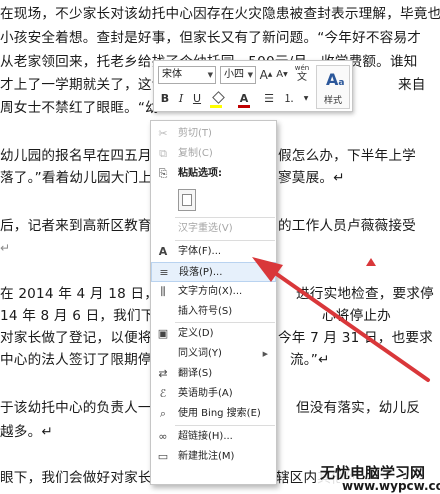  What do you see at coordinates (332, 101) in the screenshot?
I see `styles-label: 样式` at bounding box center [332, 101].